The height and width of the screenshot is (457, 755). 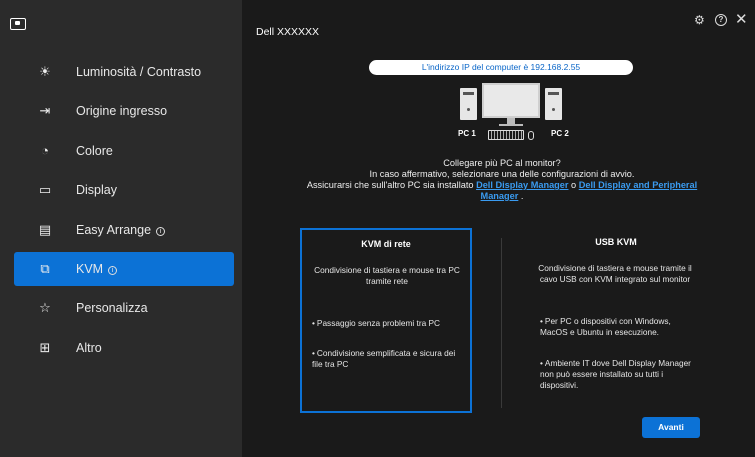 What do you see at coordinates (45, 151) in the screenshot?
I see `color-icon: ◔` at bounding box center [45, 151].